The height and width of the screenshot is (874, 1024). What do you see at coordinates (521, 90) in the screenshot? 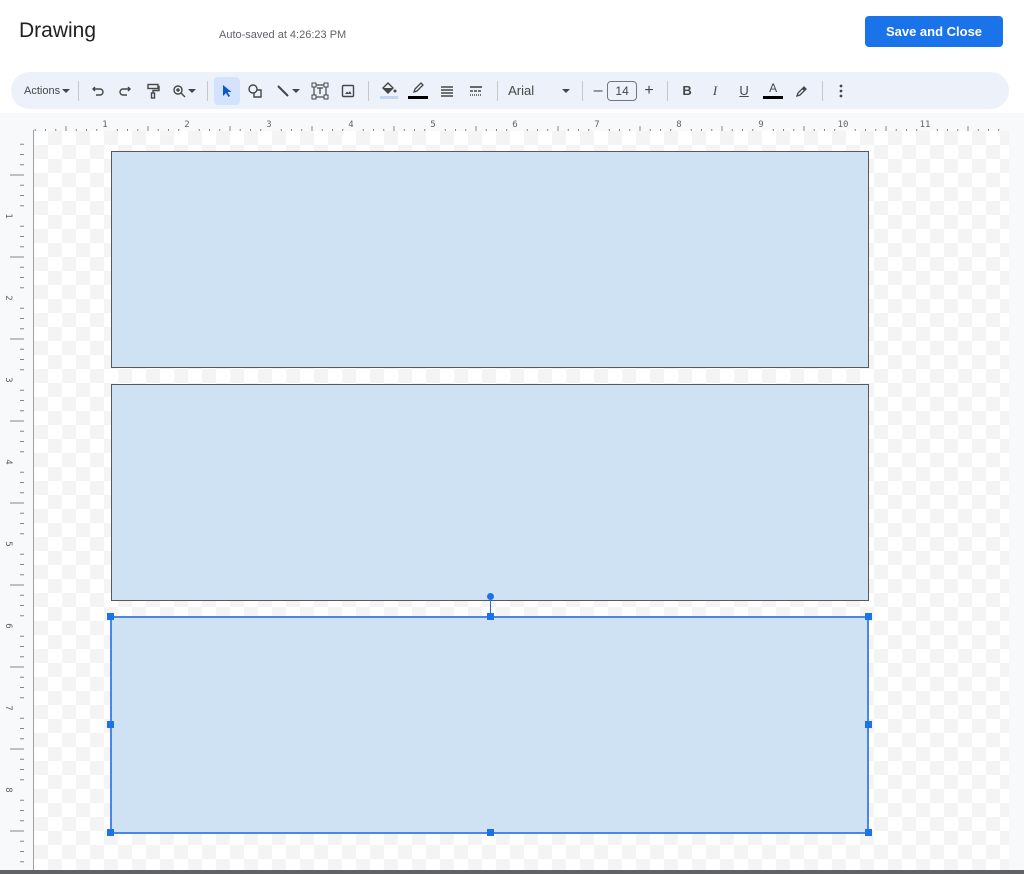
I see `font-family-value: Arial` at bounding box center [521, 90].